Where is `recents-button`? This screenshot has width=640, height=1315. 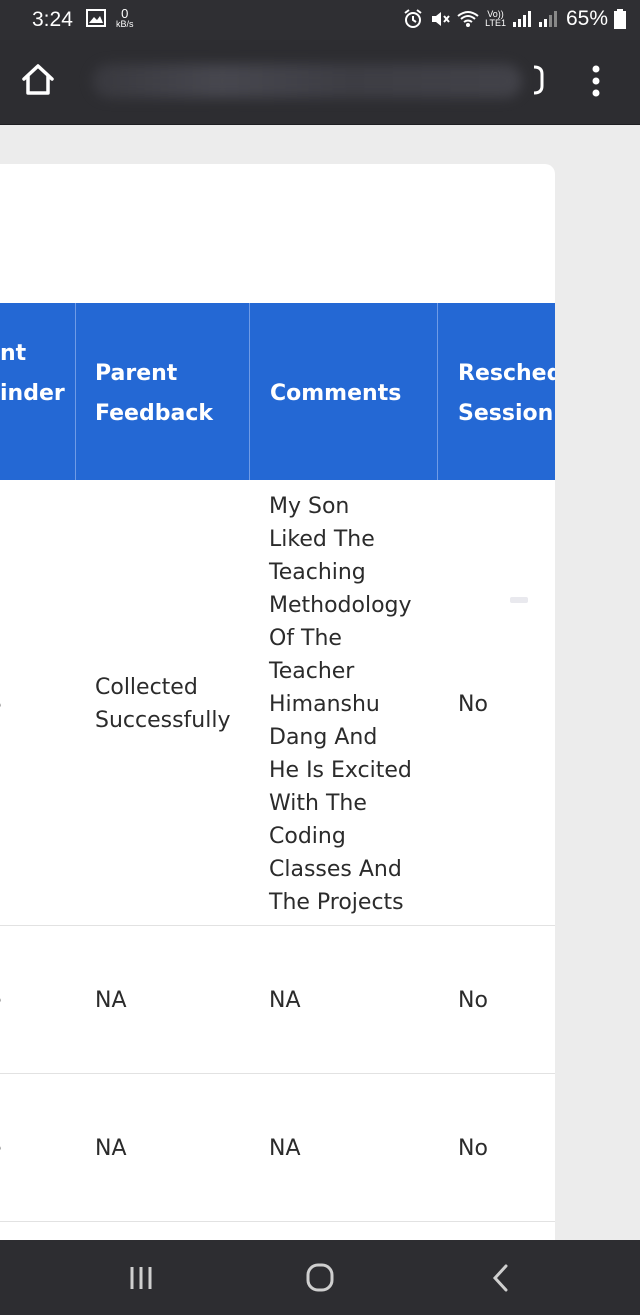
recents-button is located at coordinates (141, 1278).